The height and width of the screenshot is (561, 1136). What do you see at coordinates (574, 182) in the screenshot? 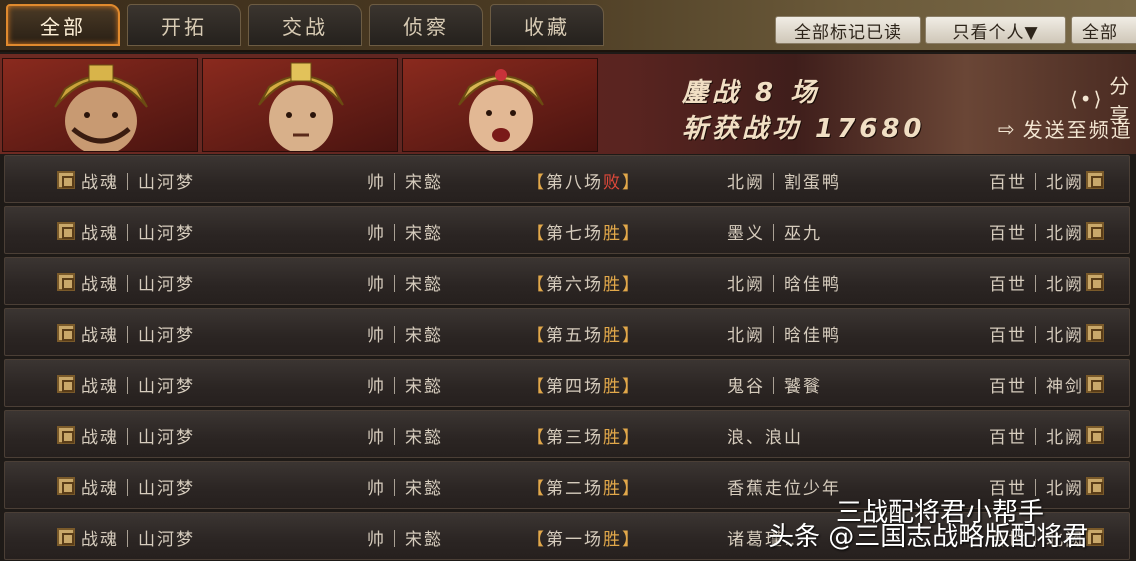
I see `round-name: 第八场` at bounding box center [574, 182].